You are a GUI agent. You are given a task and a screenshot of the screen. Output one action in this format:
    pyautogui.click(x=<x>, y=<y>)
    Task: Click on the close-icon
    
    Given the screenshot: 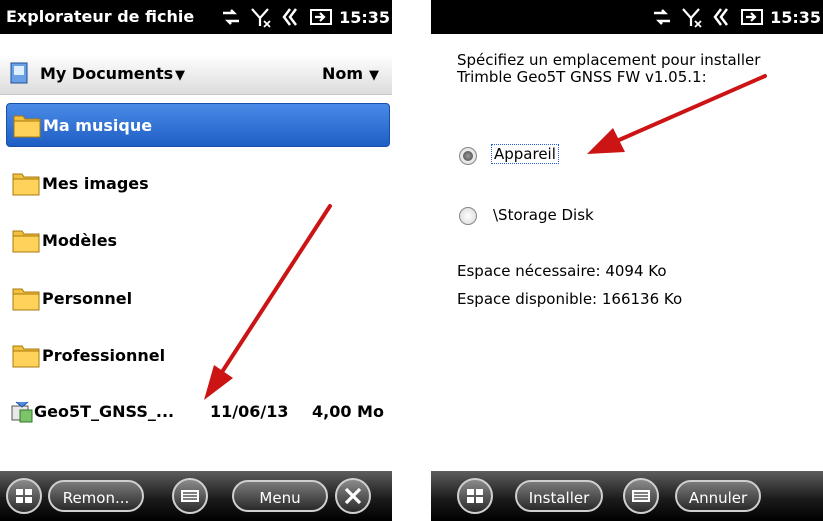 What is the action you would take?
    pyautogui.click(x=353, y=496)
    